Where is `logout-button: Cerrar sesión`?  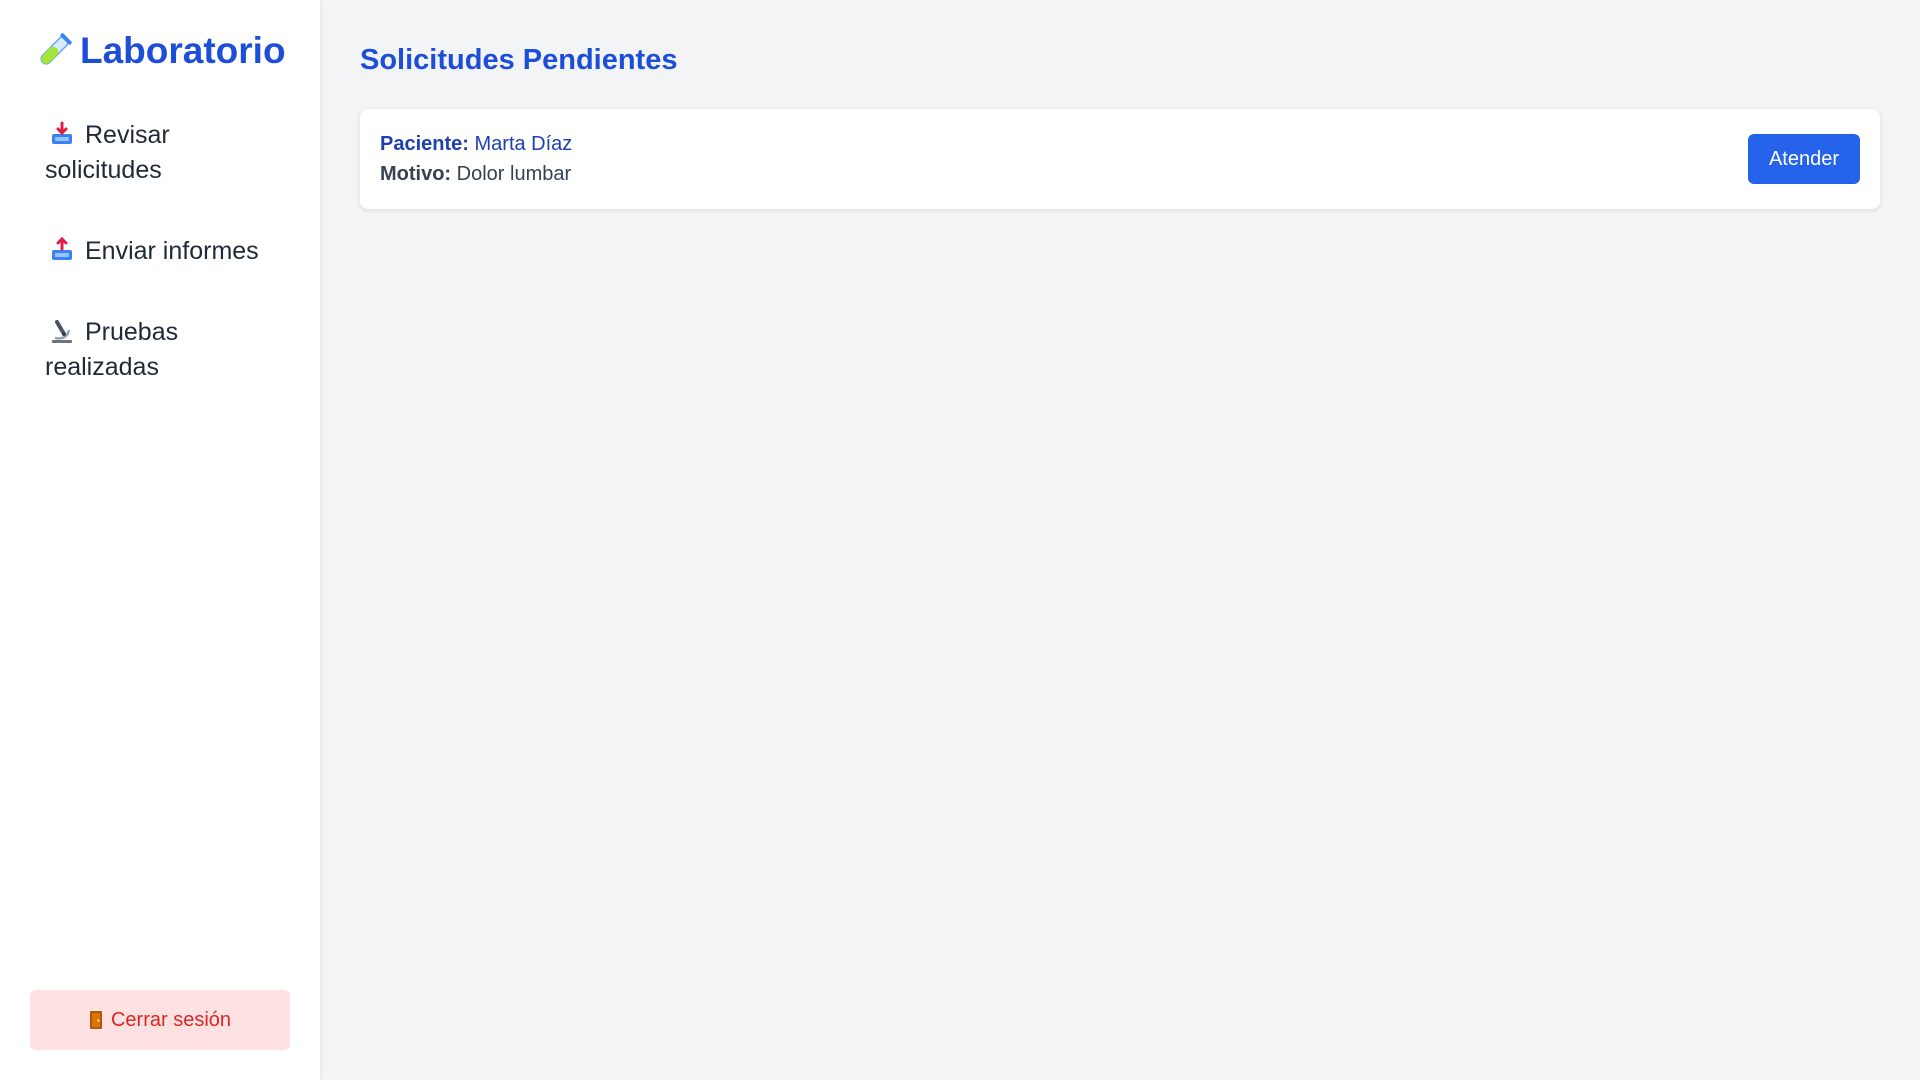
logout-button: Cerrar sesión is located at coordinates (160, 1020).